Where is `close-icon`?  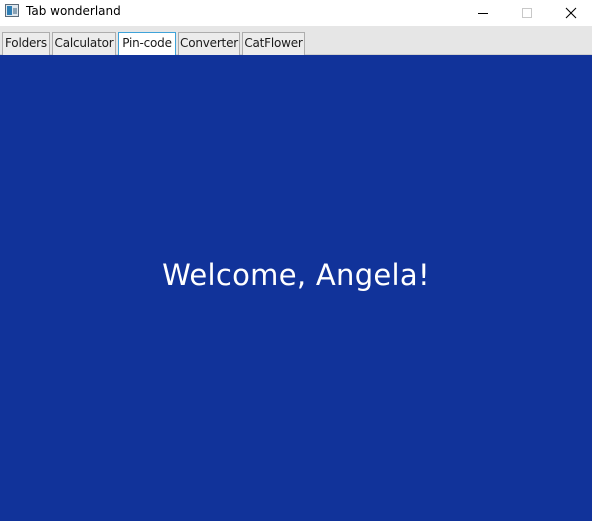
close-icon is located at coordinates (571, 13).